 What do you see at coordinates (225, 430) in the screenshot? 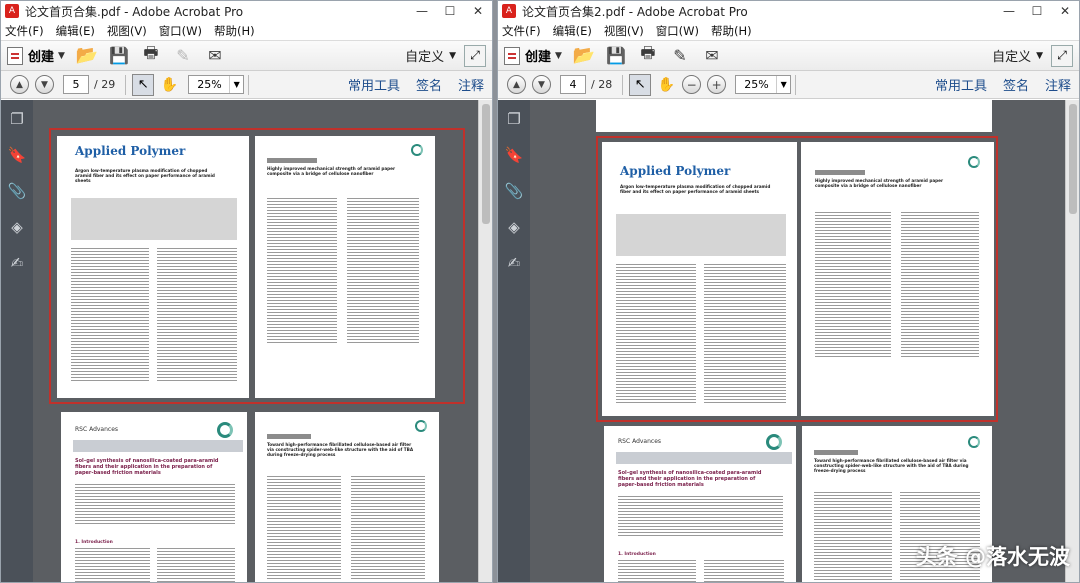
I see `publisher-logo` at bounding box center [225, 430].